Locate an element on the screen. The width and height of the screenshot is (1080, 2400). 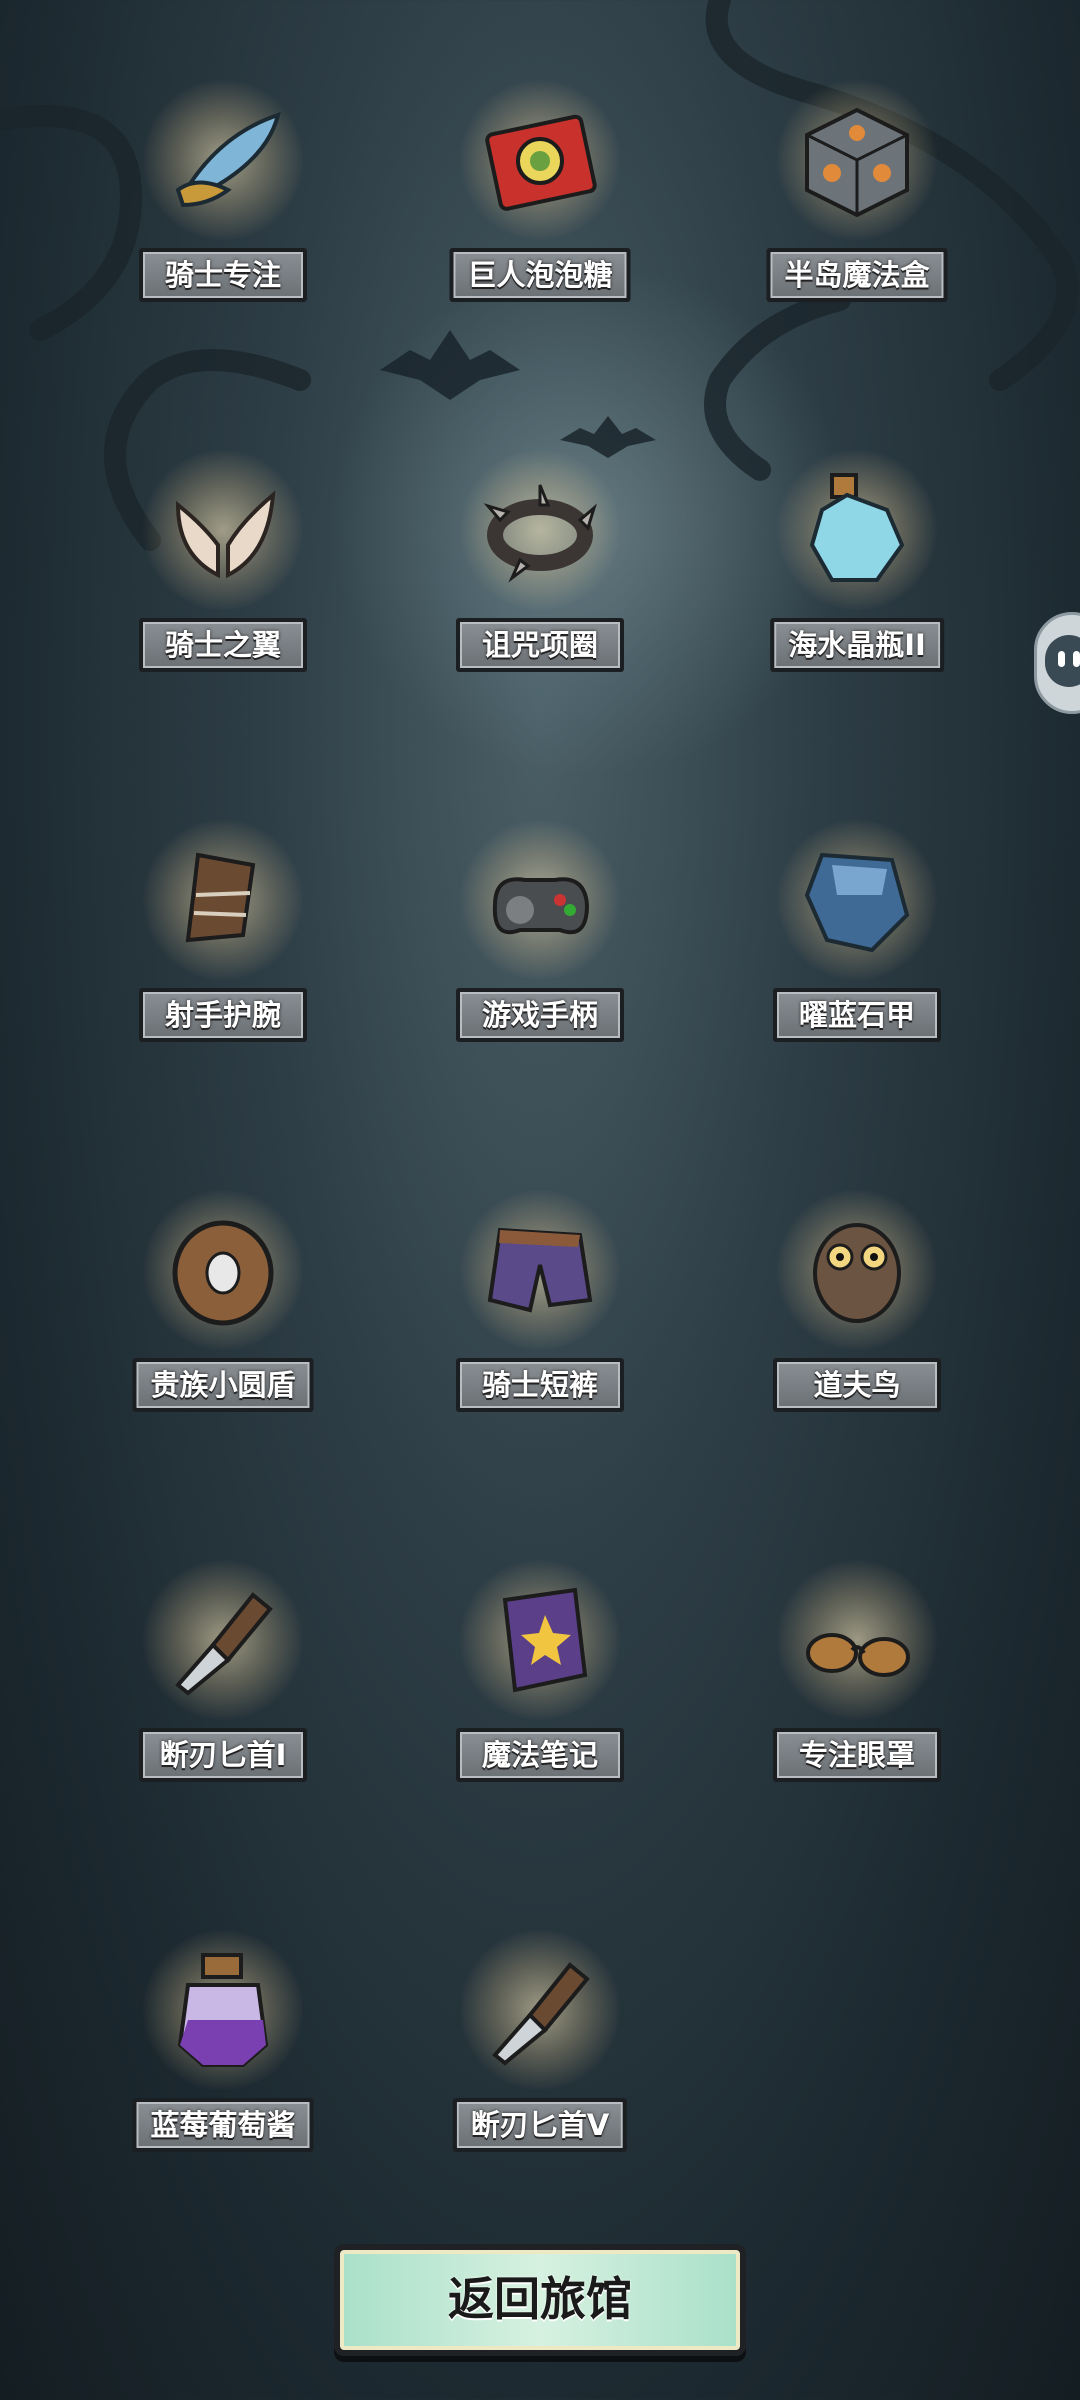
item-label: 游戏手柄 is located at coordinates (540, 1015).